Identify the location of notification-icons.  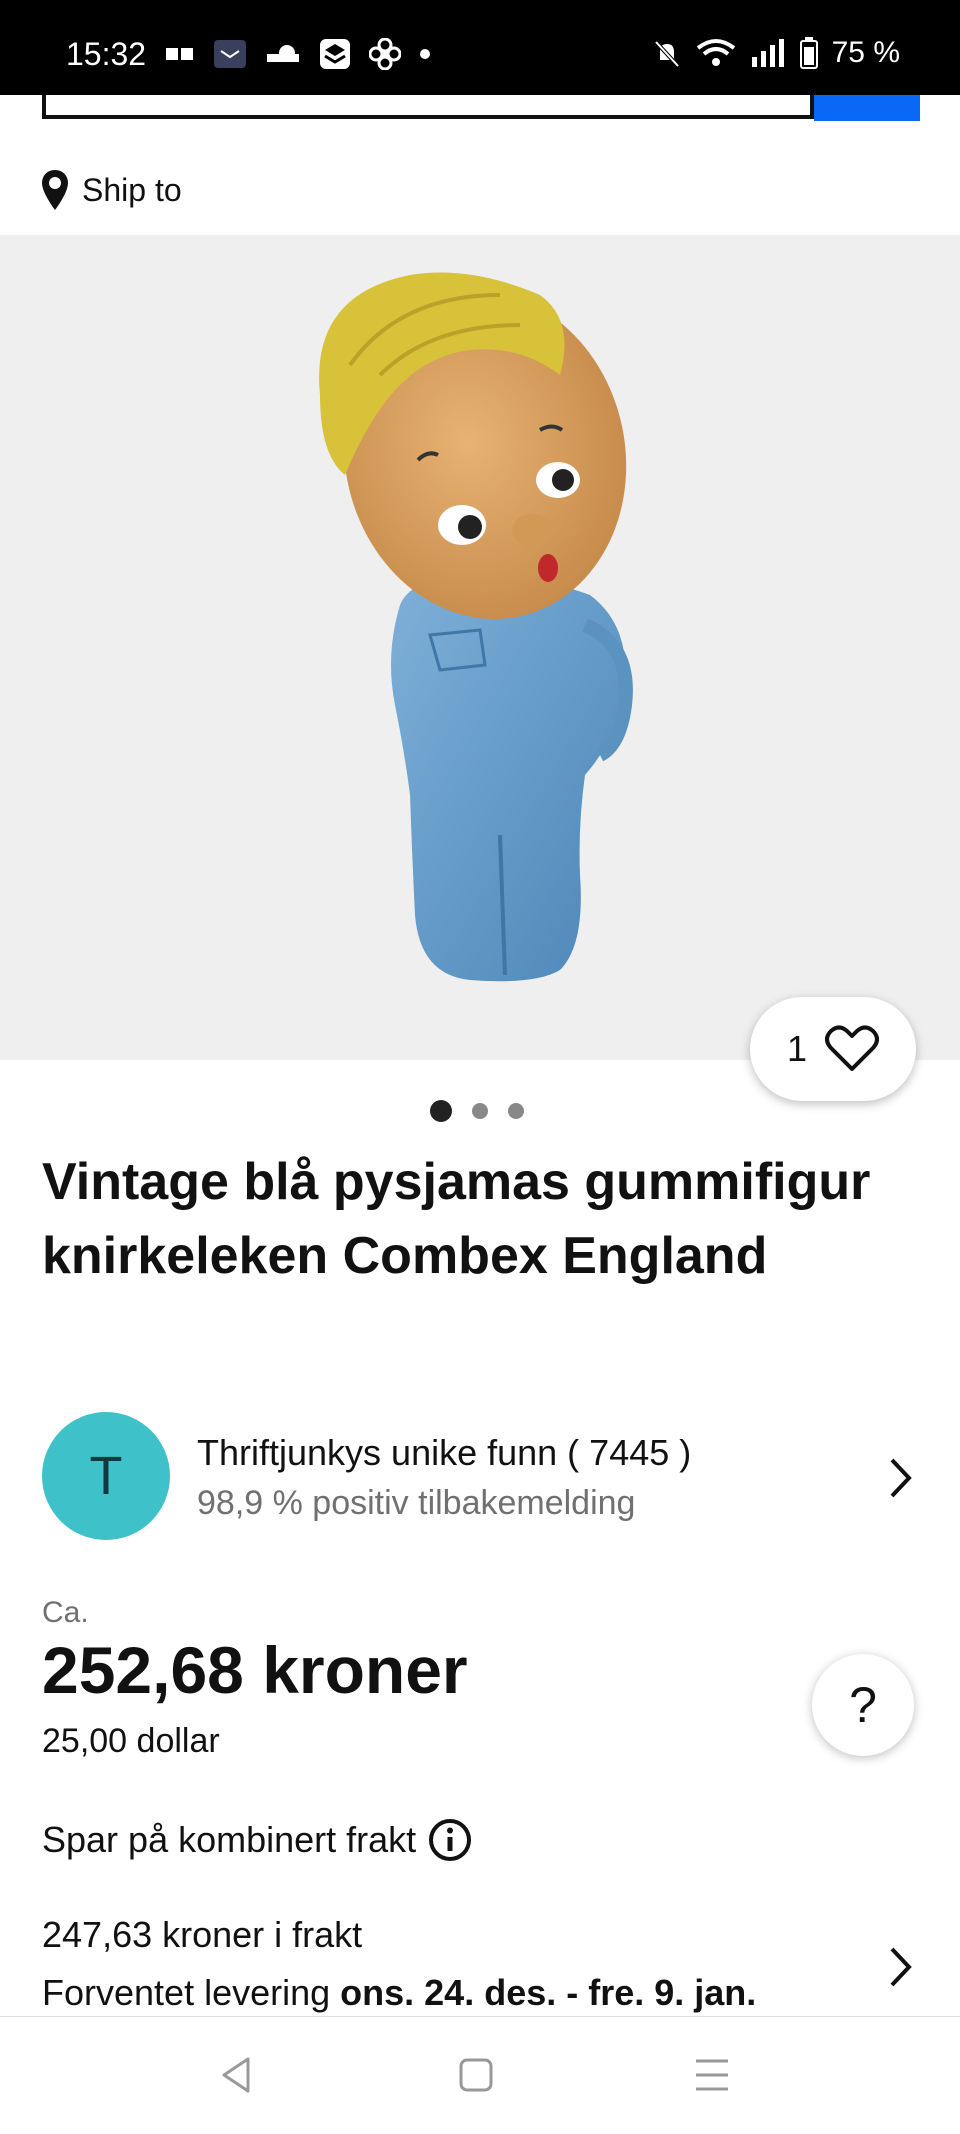
(298, 54).